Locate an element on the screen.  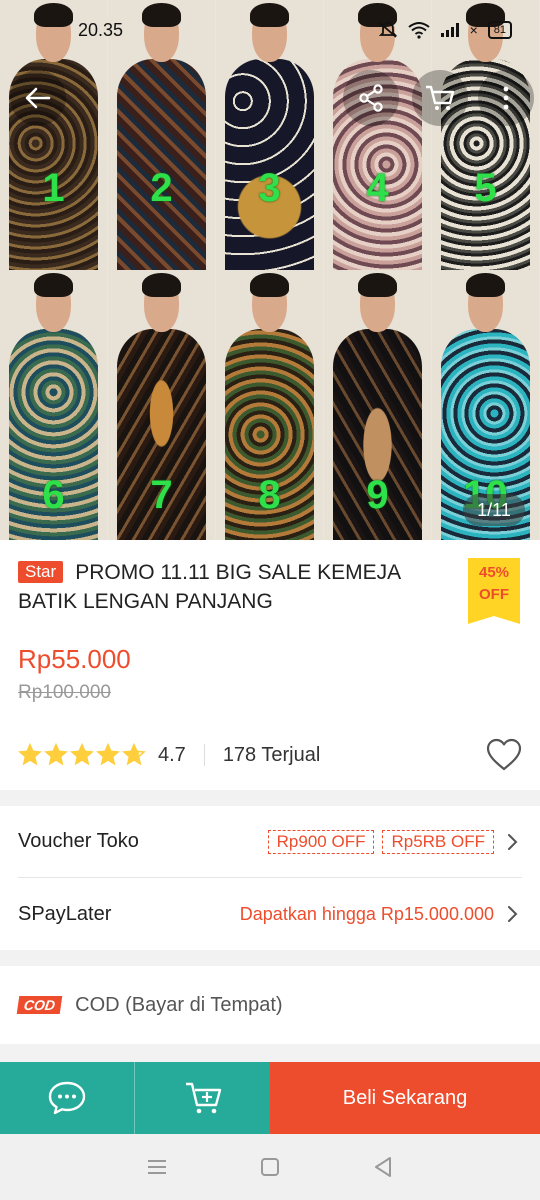
add-to-cart-button is located at coordinates (202, 1098).